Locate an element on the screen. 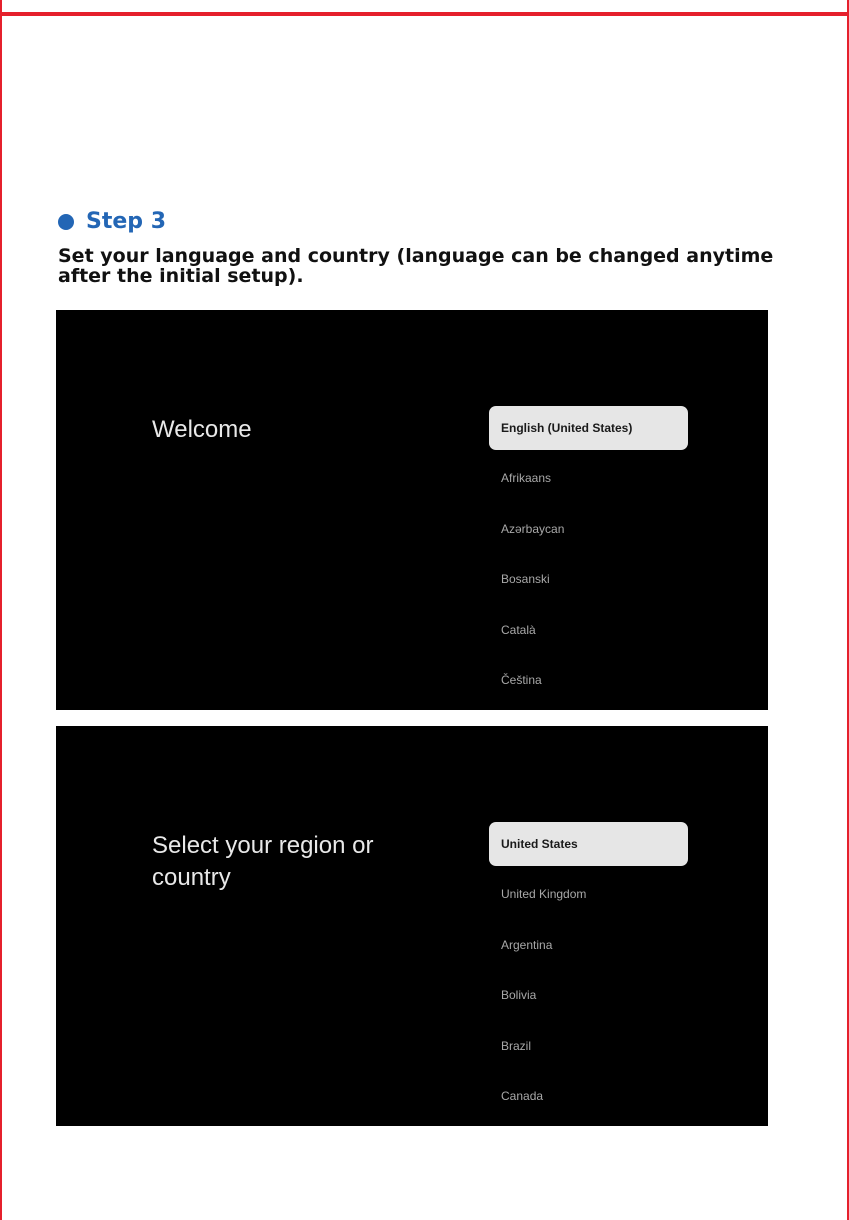 The width and height of the screenshot is (849, 1220). step-heading: Step 3 is located at coordinates (112, 222).